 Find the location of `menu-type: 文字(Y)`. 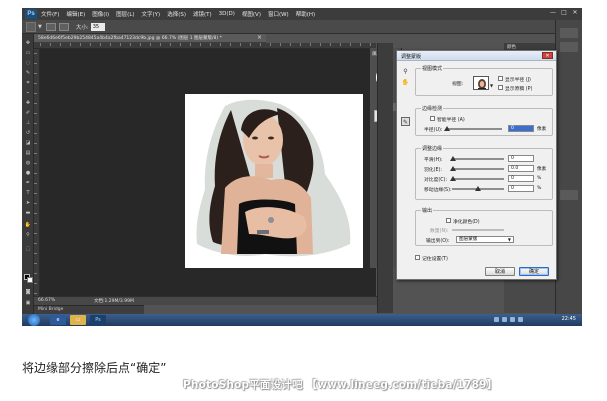

menu-type: 文字(Y) is located at coordinates (151, 14).